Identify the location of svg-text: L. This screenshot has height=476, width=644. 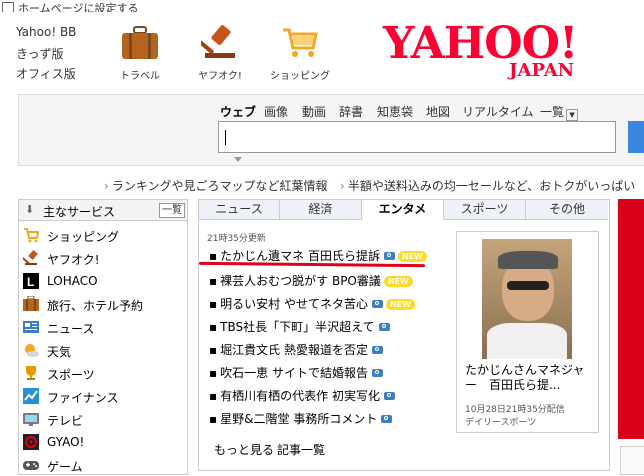
(30, 282).